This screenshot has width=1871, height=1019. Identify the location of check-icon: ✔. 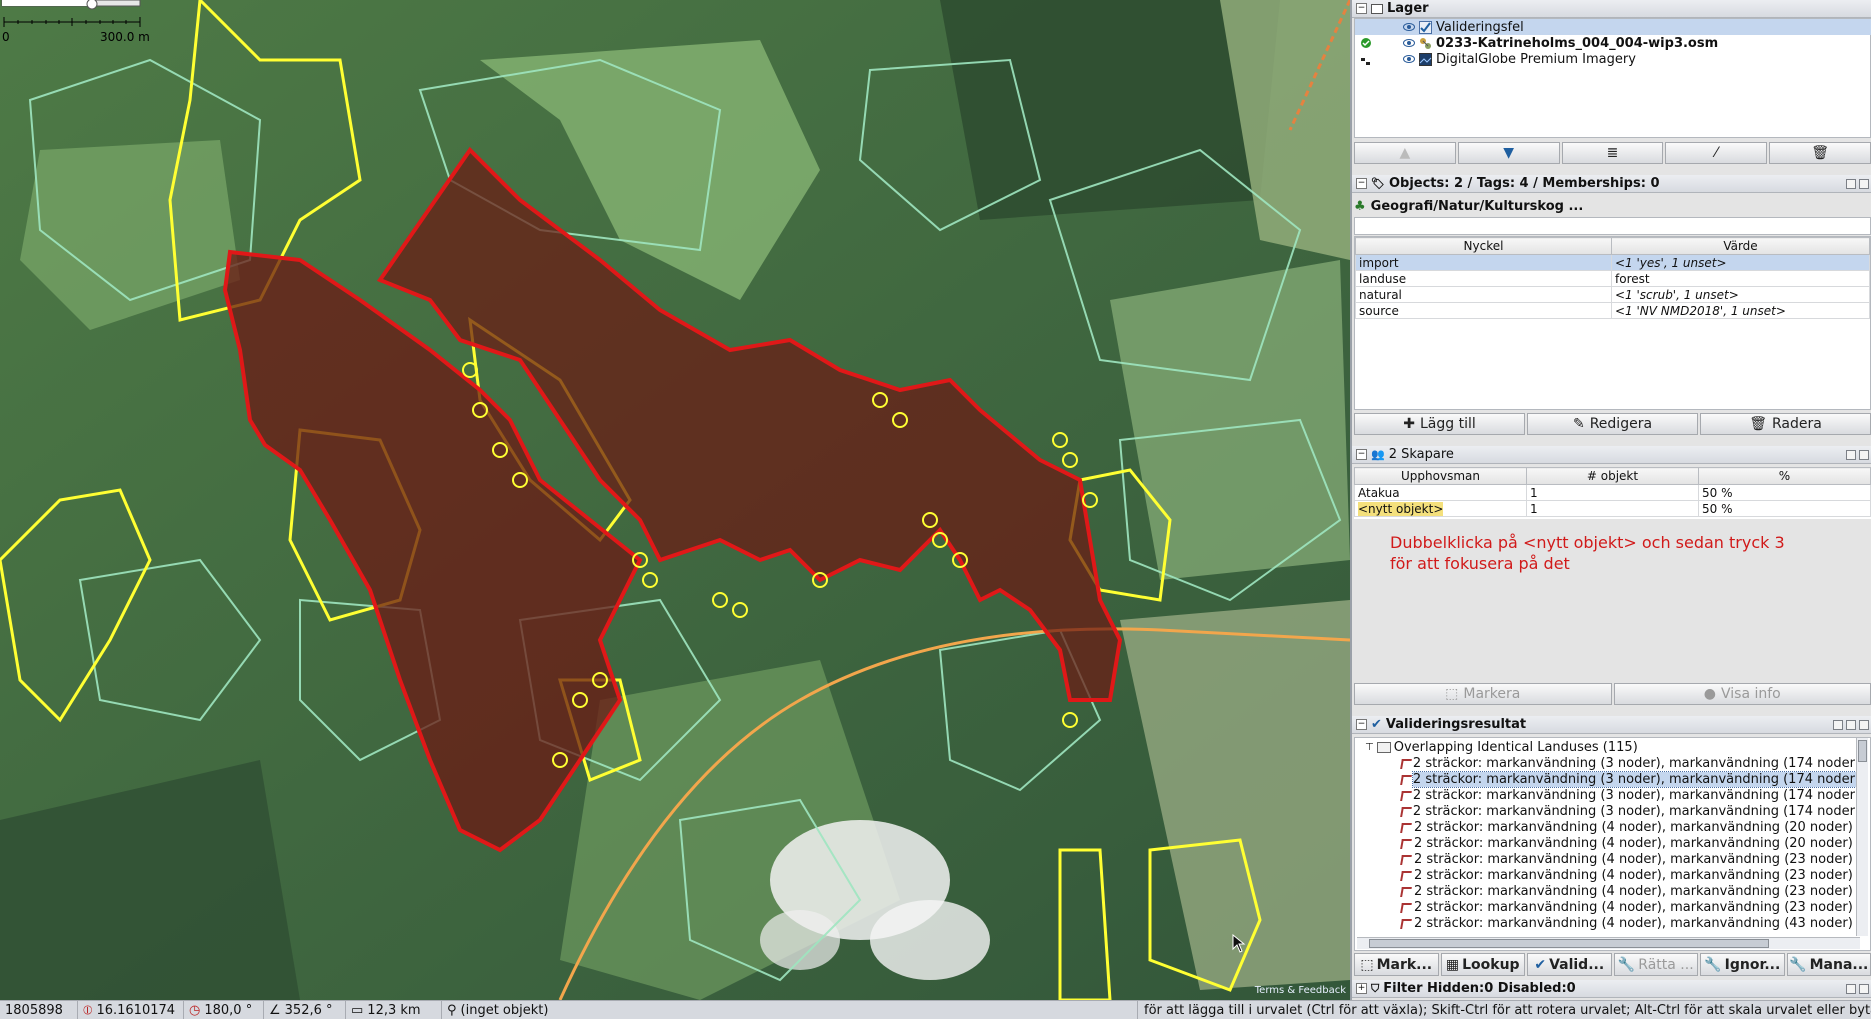
(1540, 964).